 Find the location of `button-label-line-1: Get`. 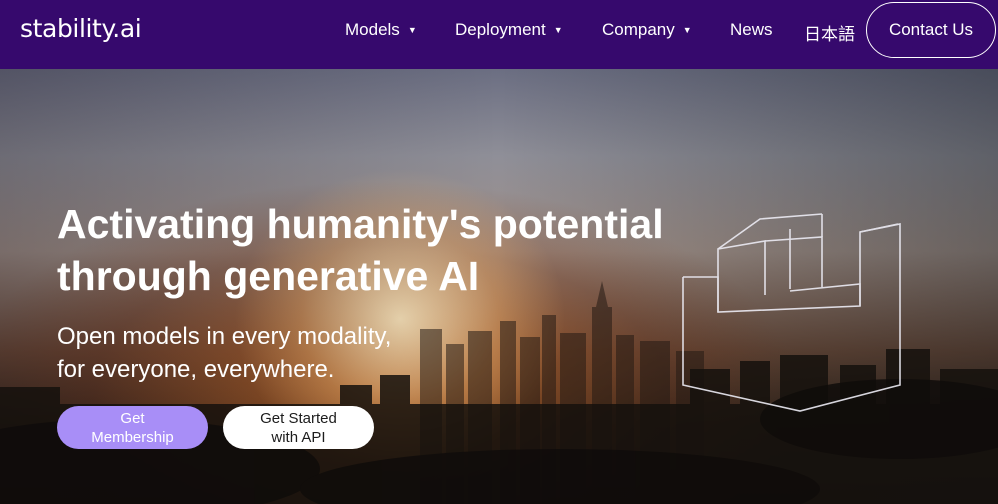

button-label-line-1: Get is located at coordinates (132, 418).